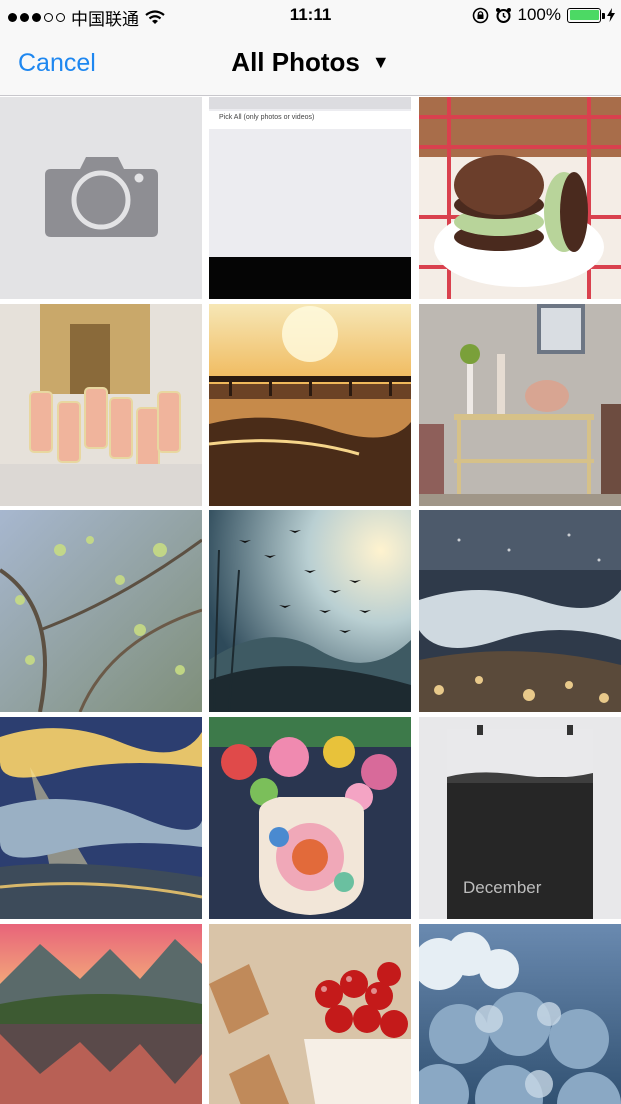 This screenshot has width=621, height=1104. What do you see at coordinates (503, 15) in the screenshot?
I see `alarm-icon` at bounding box center [503, 15].